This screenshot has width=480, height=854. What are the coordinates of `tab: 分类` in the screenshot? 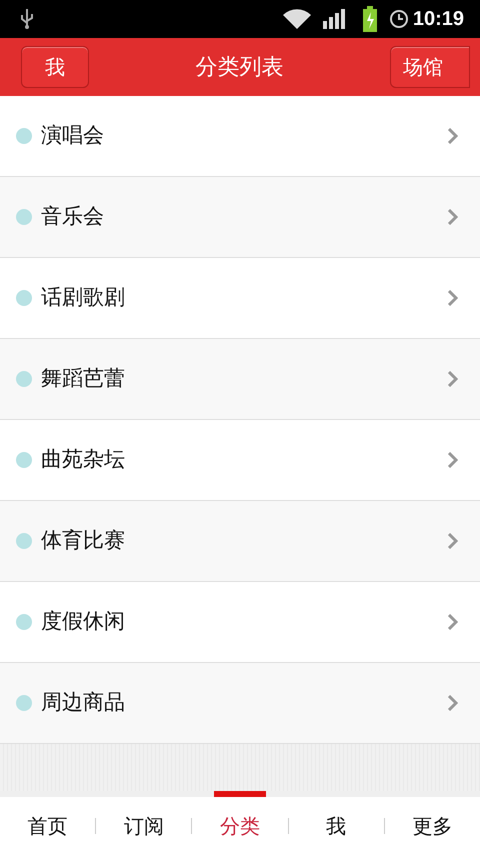 It's located at (240, 822).